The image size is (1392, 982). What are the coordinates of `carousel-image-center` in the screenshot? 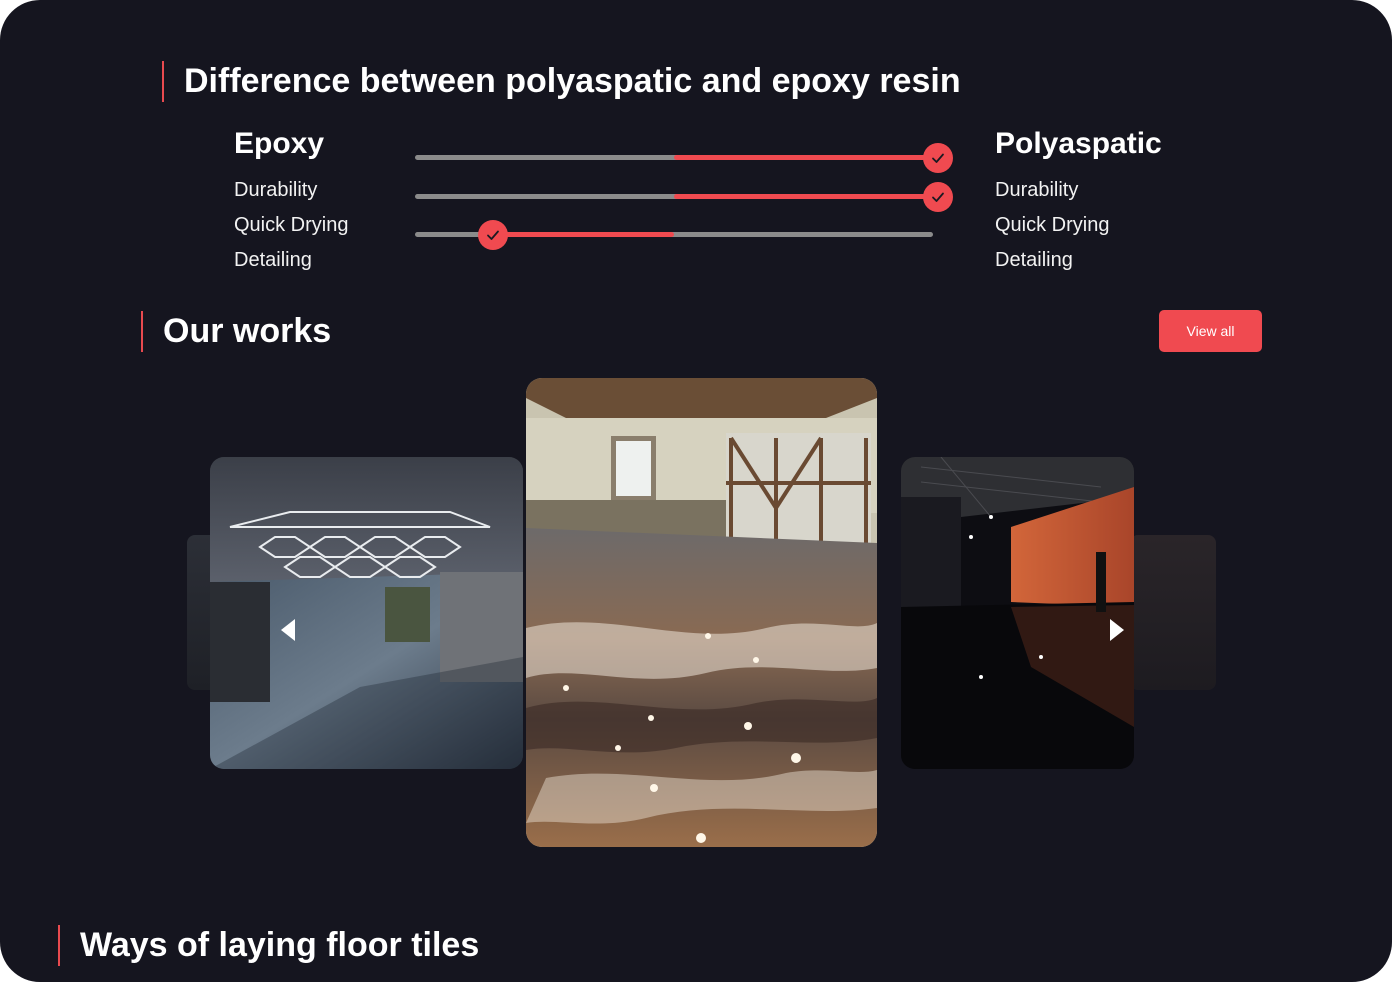 It's located at (701, 612).